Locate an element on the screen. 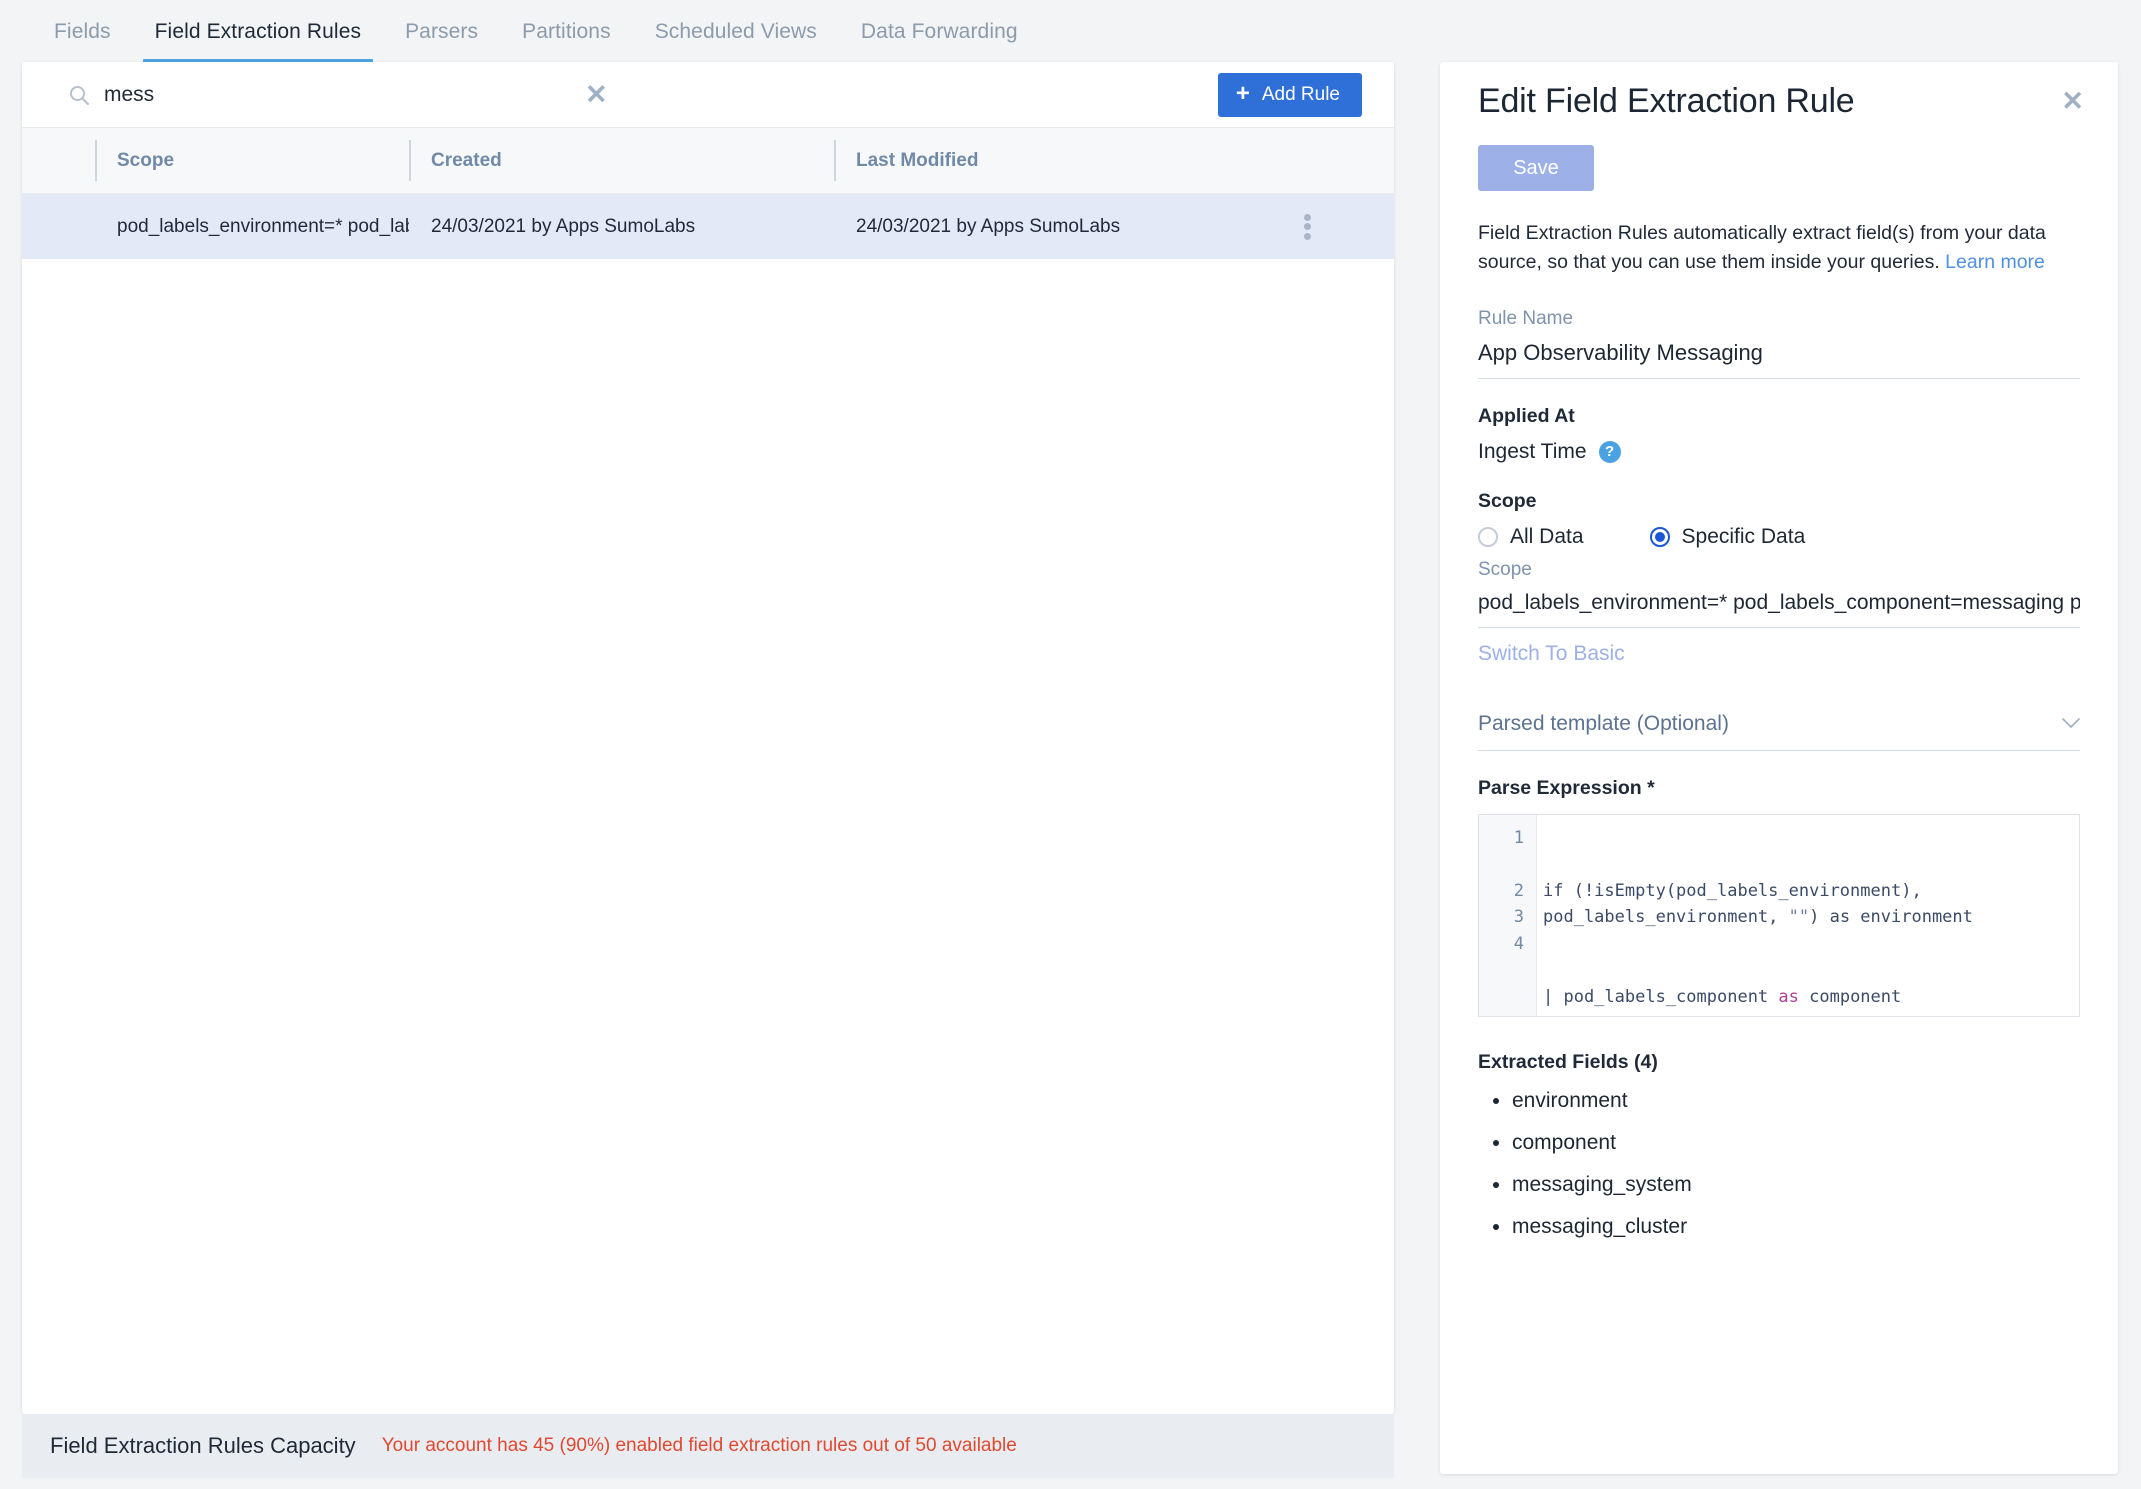  save-label: Save is located at coordinates (1536, 167).